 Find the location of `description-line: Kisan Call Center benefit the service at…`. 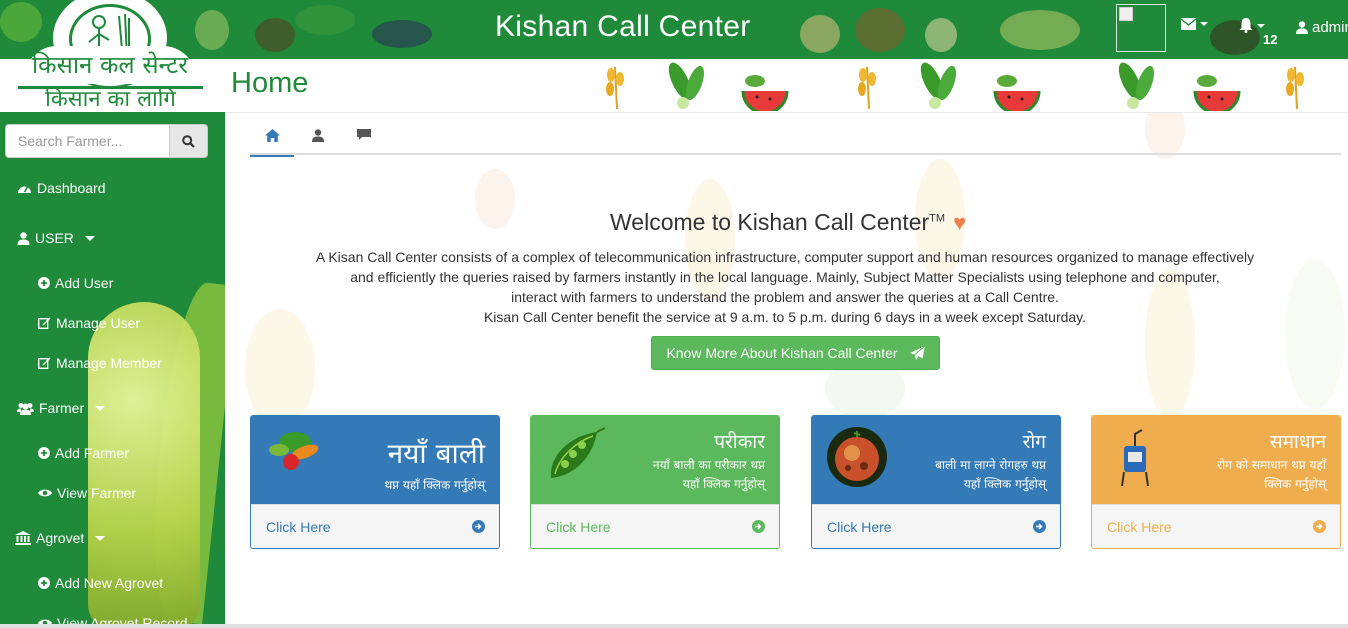

description-line: Kisan Call Center benefit the service at… is located at coordinates (785, 317).